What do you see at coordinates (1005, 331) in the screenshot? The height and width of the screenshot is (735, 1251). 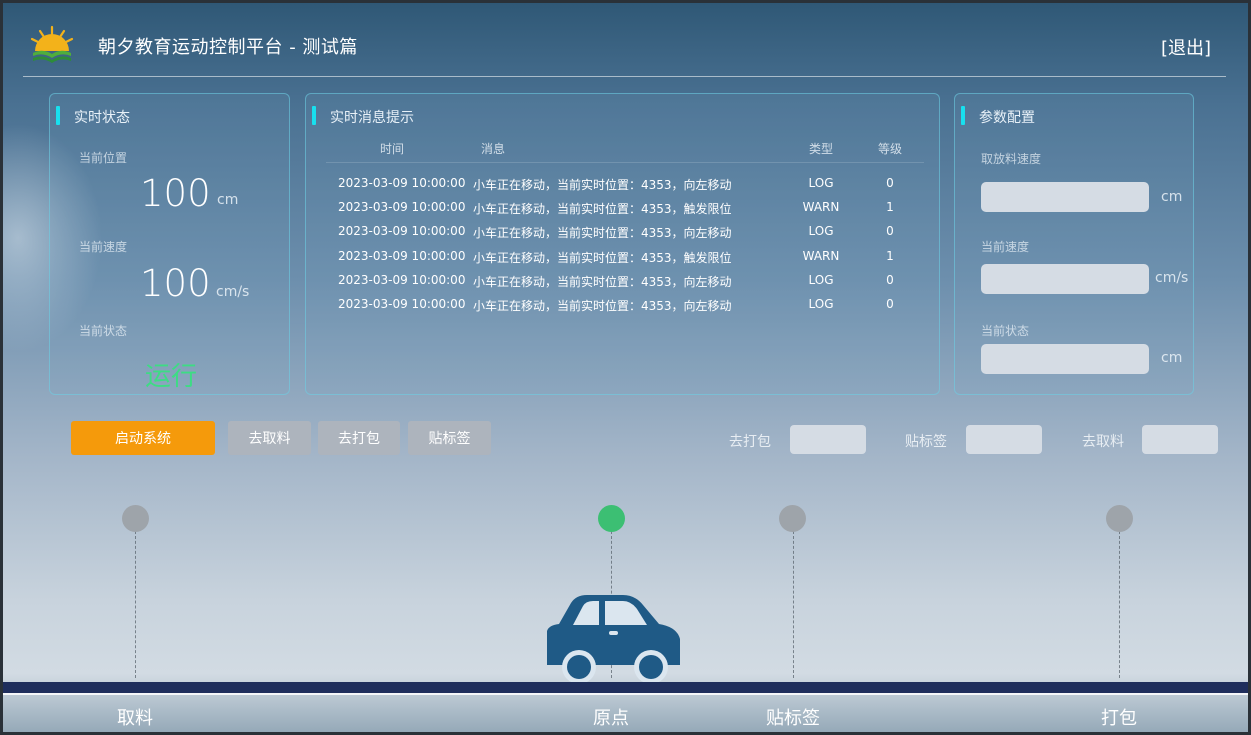 I see `state-config-label: 当前状态` at bounding box center [1005, 331].